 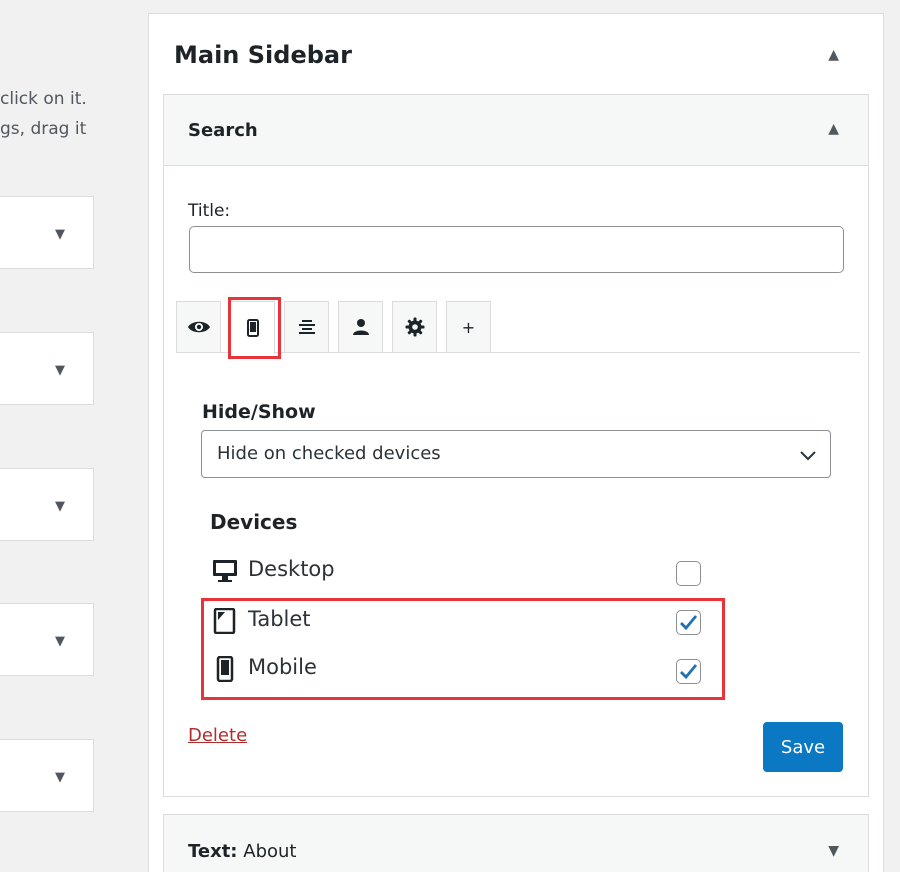 What do you see at coordinates (47, 232) in the screenshot?
I see `available-widget-1: ▼` at bounding box center [47, 232].